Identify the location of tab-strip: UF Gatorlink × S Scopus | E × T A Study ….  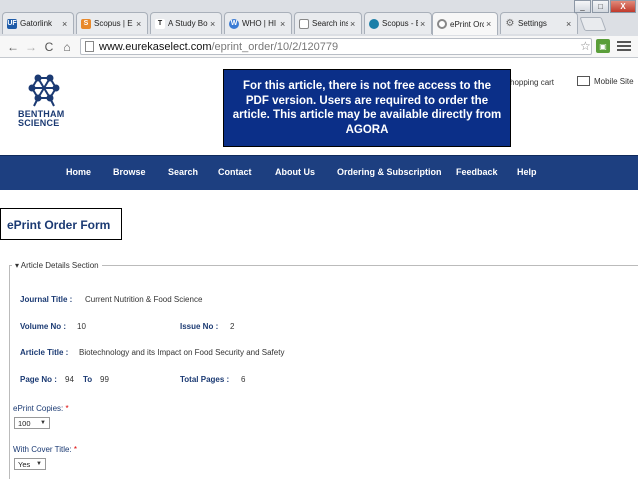
(319, 18).